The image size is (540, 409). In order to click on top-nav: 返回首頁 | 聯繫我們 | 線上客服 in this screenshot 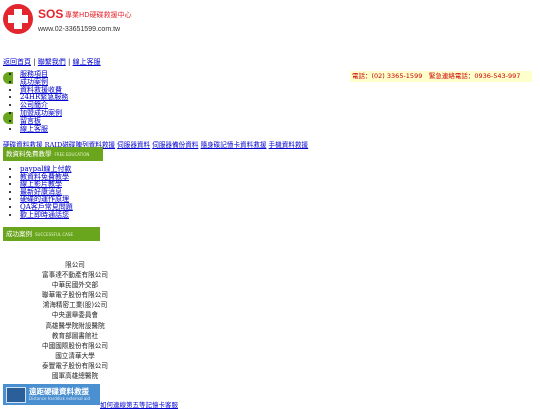, I will do `click(52, 62)`.